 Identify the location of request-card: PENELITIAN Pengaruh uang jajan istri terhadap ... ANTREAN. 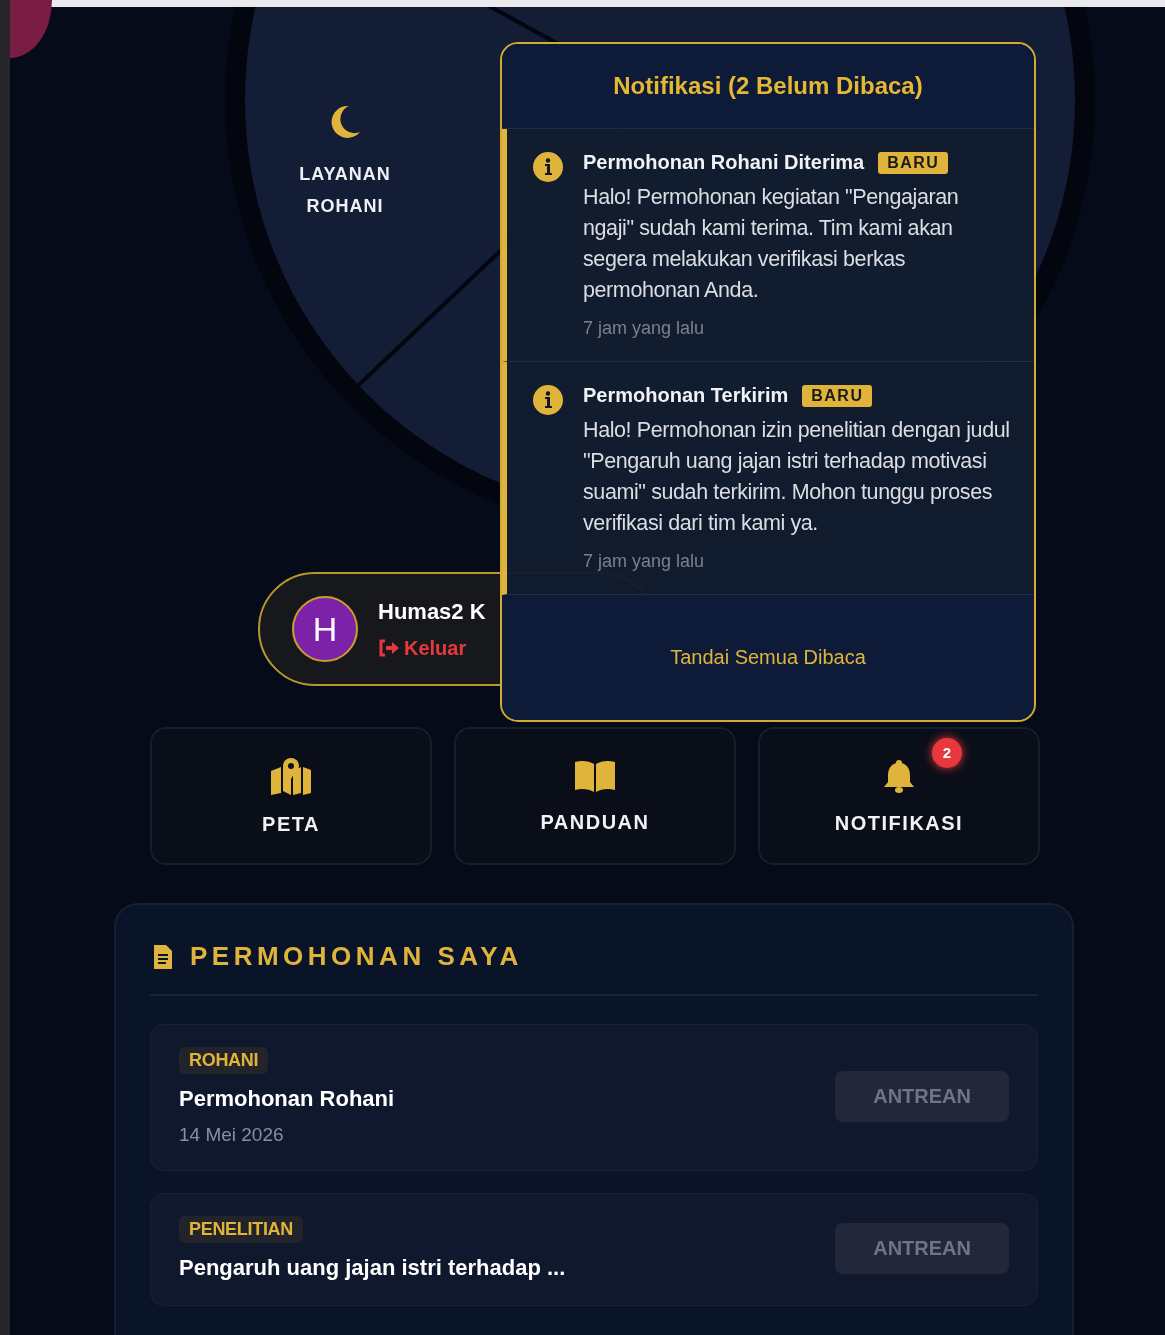
(594, 1249).